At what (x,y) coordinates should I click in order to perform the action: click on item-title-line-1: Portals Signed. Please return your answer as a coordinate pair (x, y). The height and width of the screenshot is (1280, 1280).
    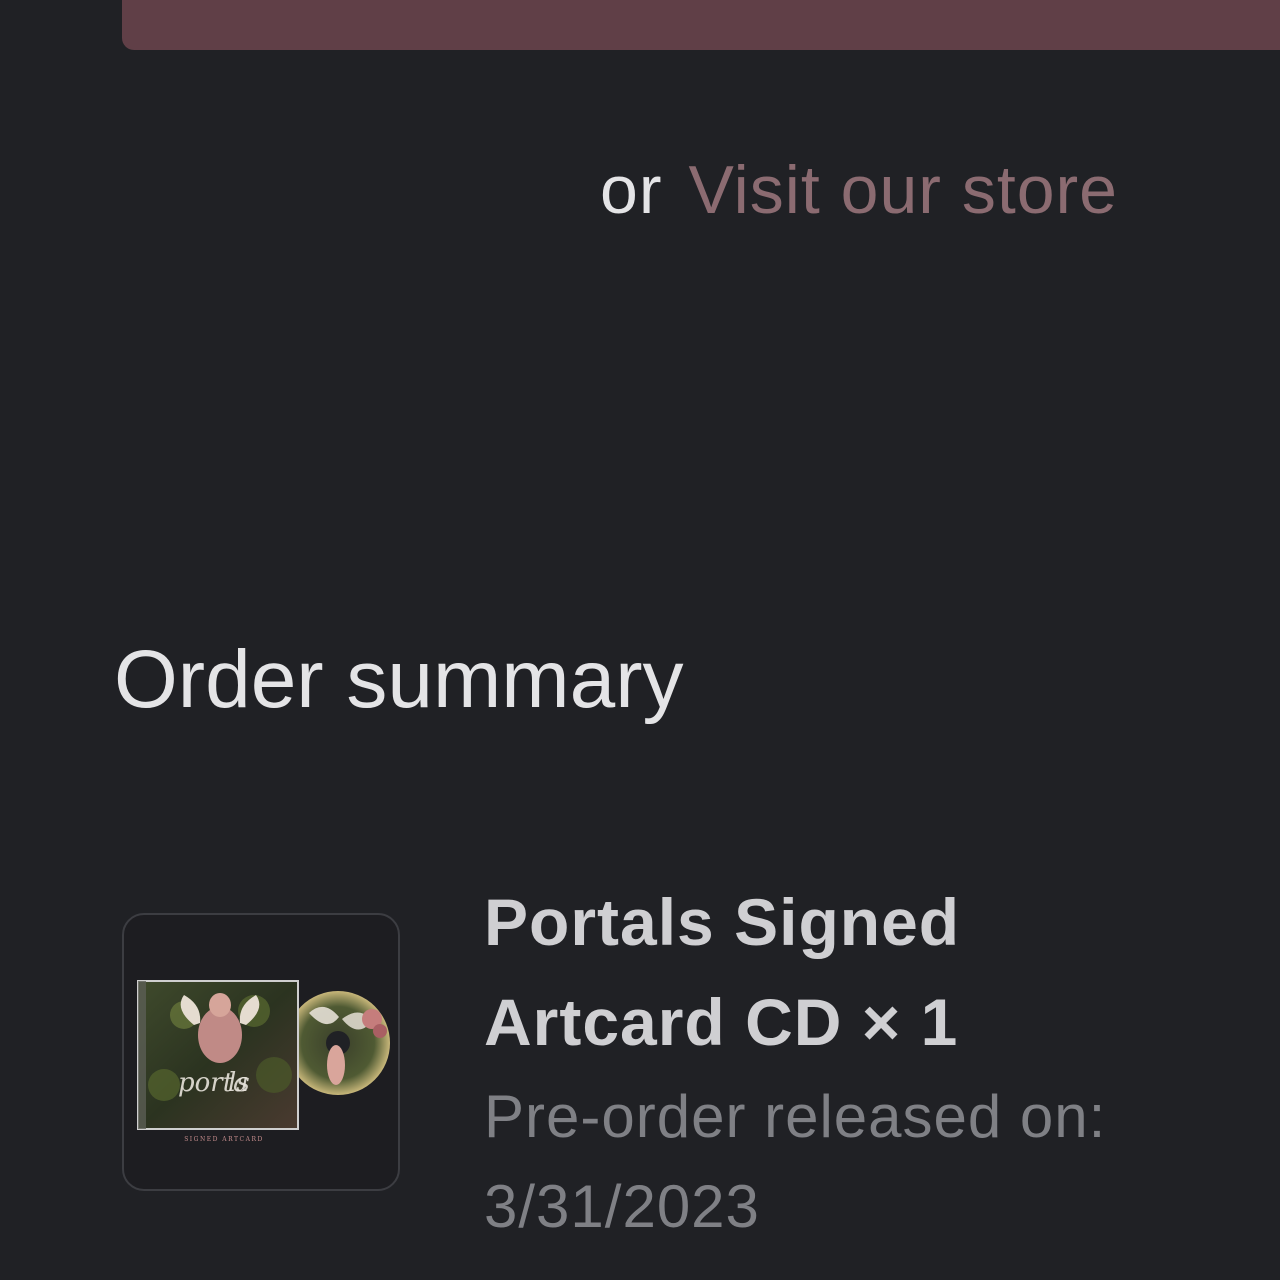
    Looking at the image, I should click on (722, 922).